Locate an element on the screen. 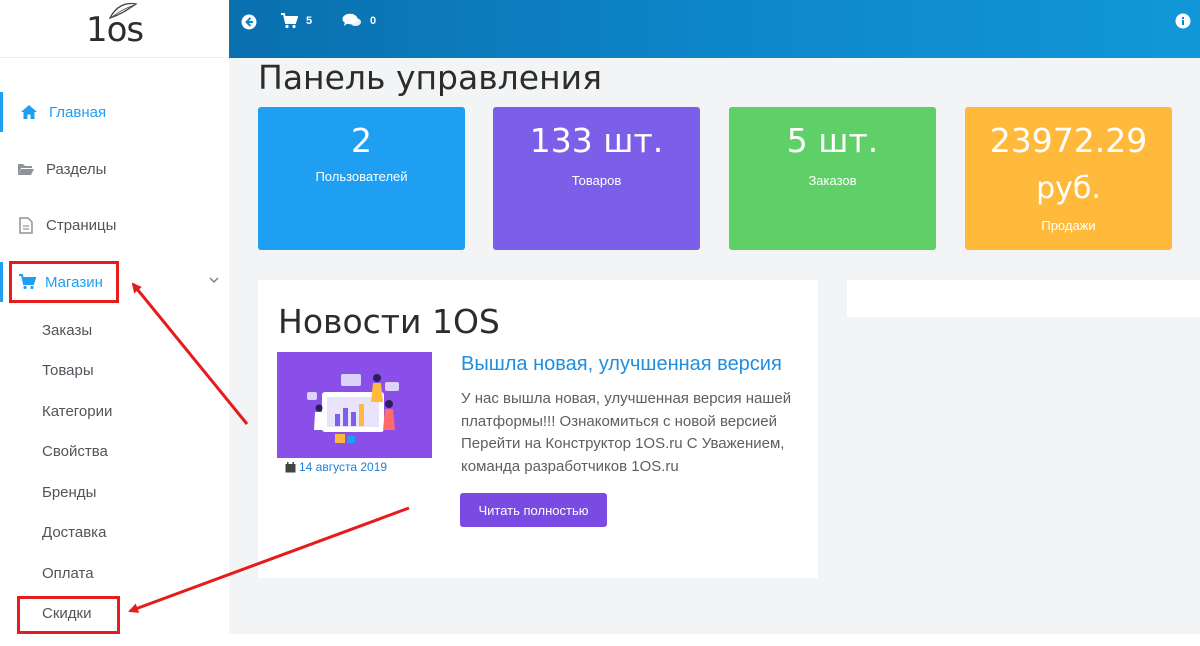 The image size is (1200, 646). stat-label: Пользователей is located at coordinates (361, 176).